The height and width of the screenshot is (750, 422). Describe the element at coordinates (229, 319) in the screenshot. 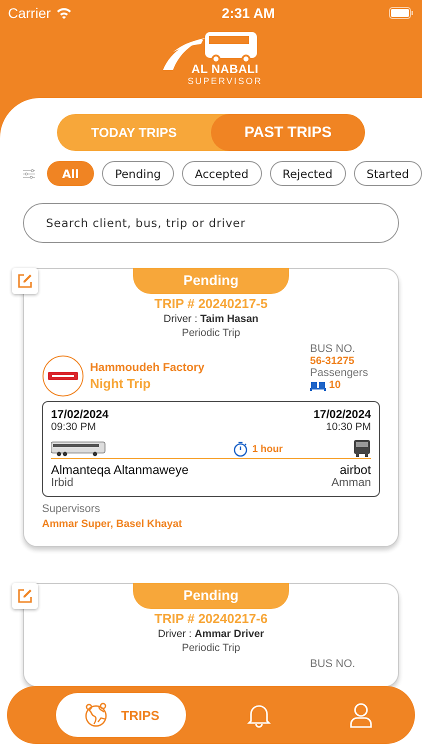

I see `driver-name: Taim Hasan` at that location.